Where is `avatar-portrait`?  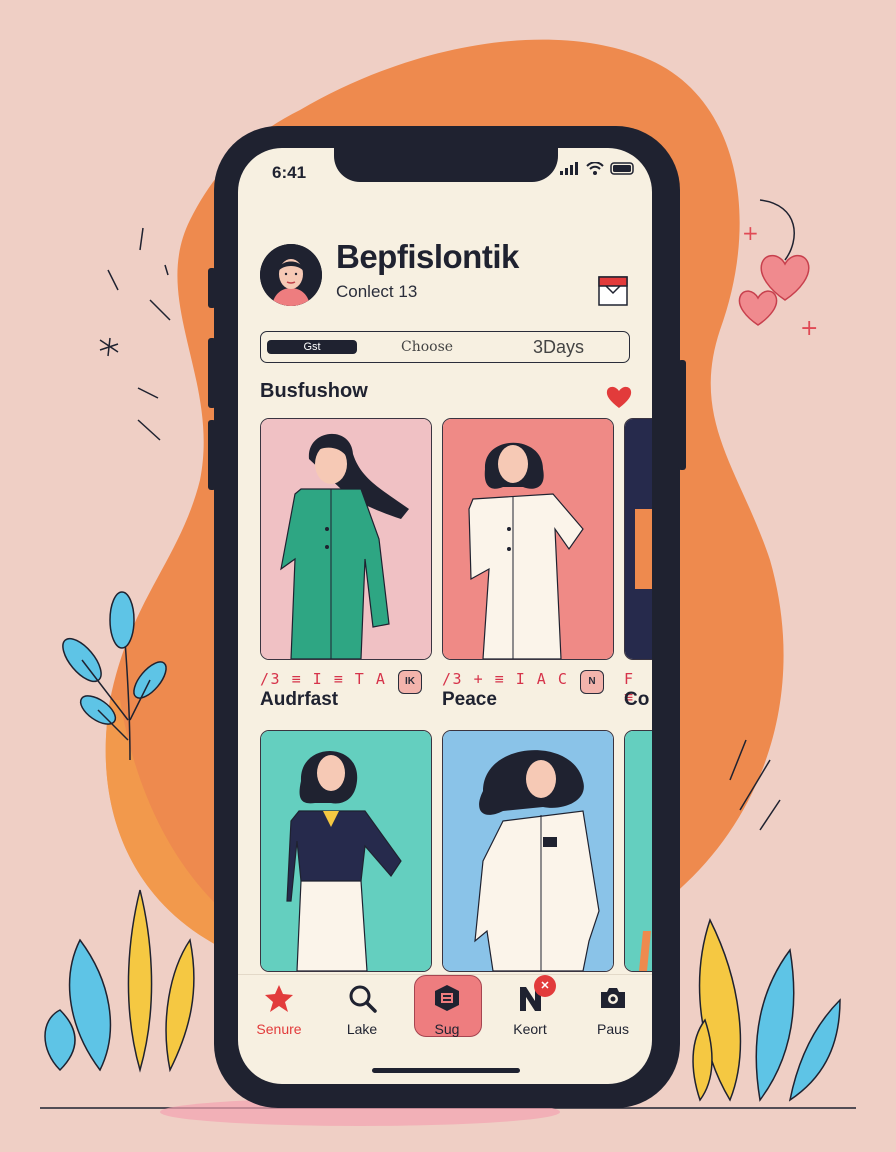 avatar-portrait is located at coordinates (291, 275).